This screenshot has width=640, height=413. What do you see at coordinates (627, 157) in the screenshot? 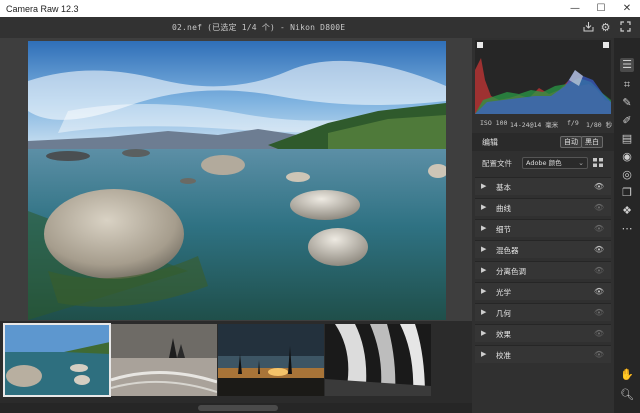
I see `radial-filter-icon: ◉` at bounding box center [627, 157].